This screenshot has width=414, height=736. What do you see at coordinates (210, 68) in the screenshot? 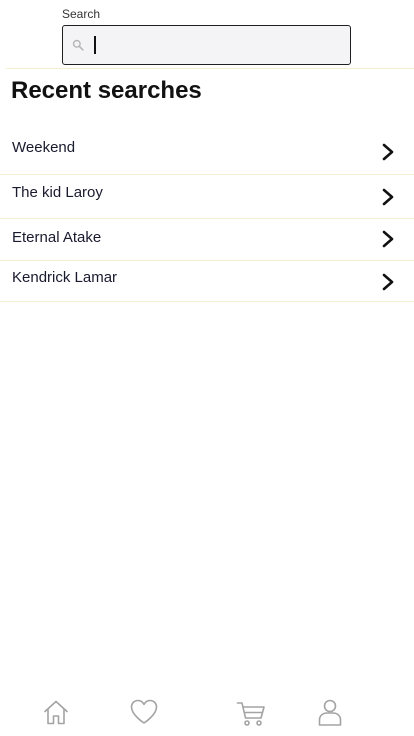
I see `divider` at bounding box center [210, 68].